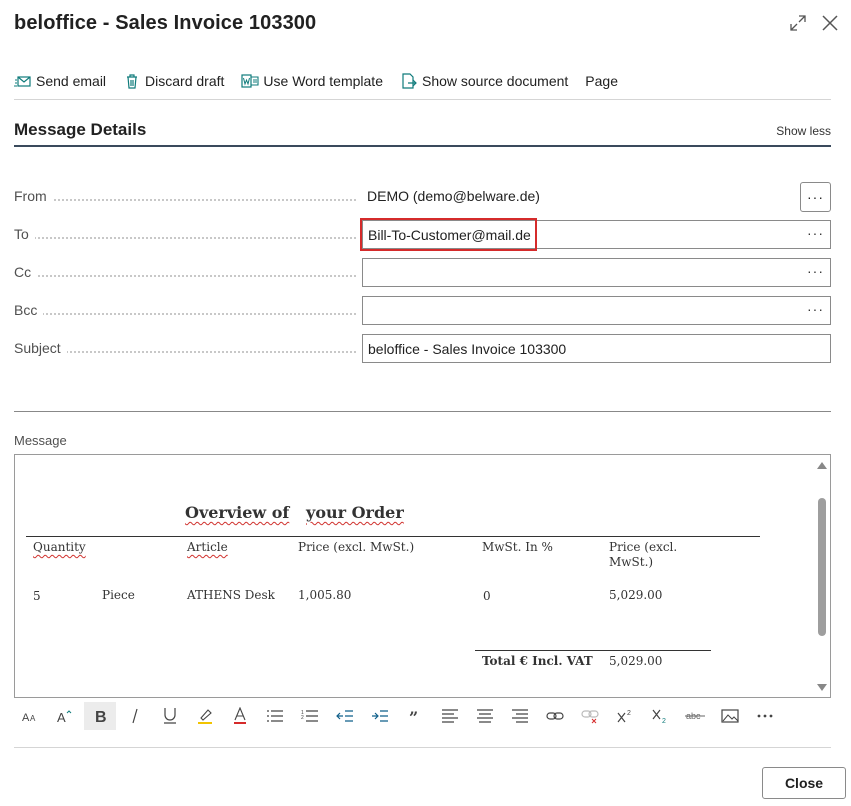  Describe the element at coordinates (132, 81) in the screenshot. I see `trash-icon` at that location.